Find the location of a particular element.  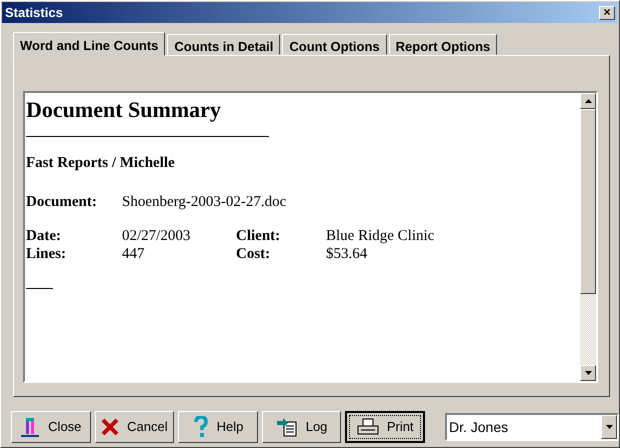

field-label: Client: is located at coordinates (259, 236).